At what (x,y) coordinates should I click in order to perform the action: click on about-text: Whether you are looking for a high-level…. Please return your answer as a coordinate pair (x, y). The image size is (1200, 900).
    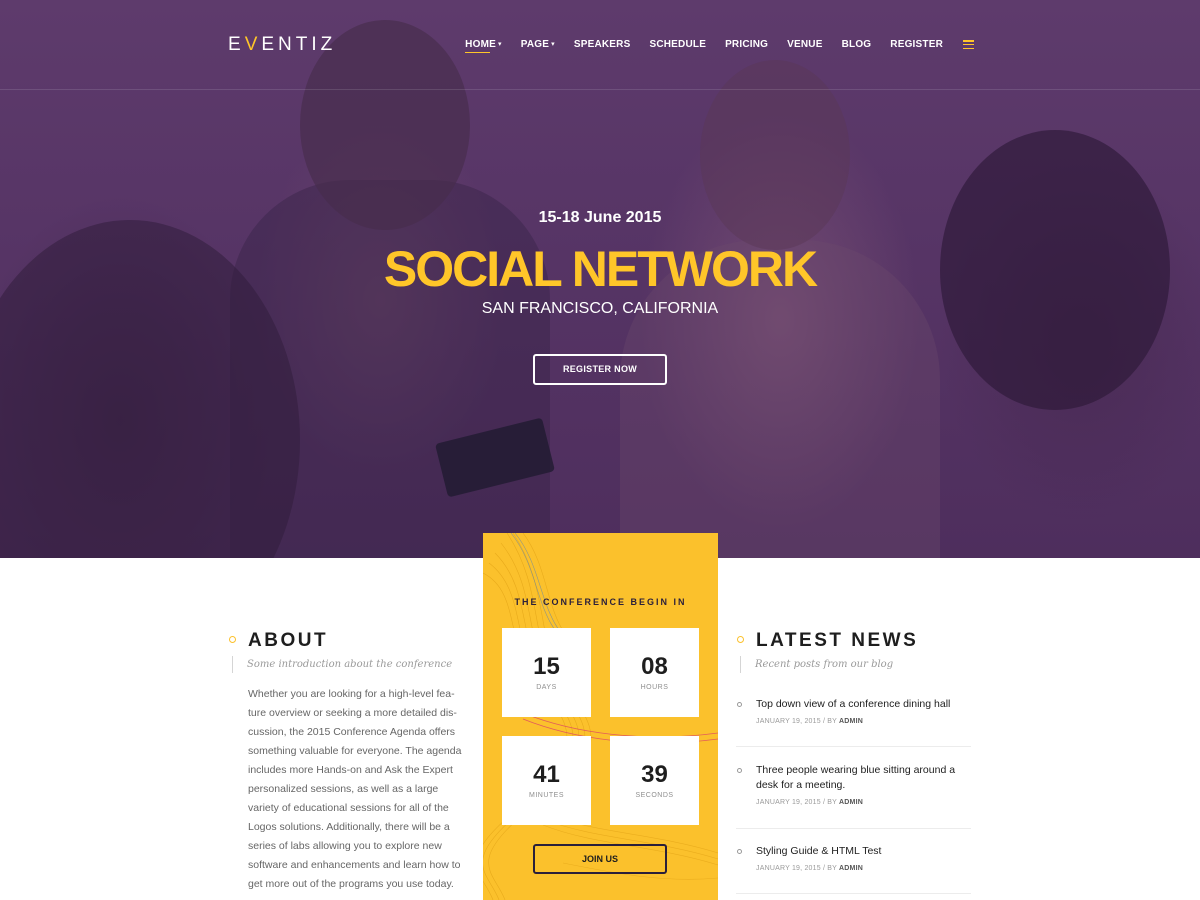
    Looking at the image, I should click on (355, 789).